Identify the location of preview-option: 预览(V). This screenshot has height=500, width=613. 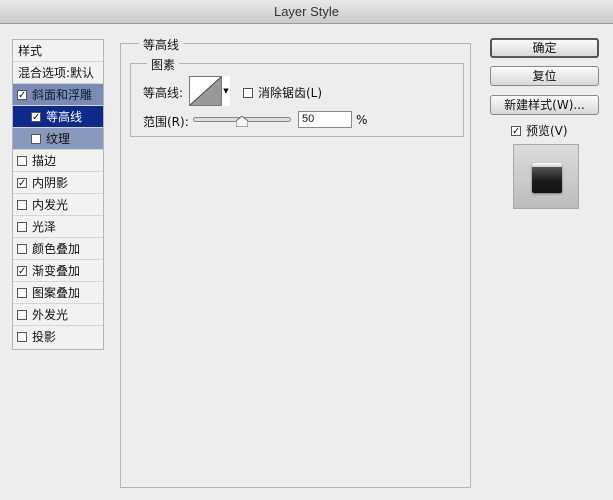
(539, 130).